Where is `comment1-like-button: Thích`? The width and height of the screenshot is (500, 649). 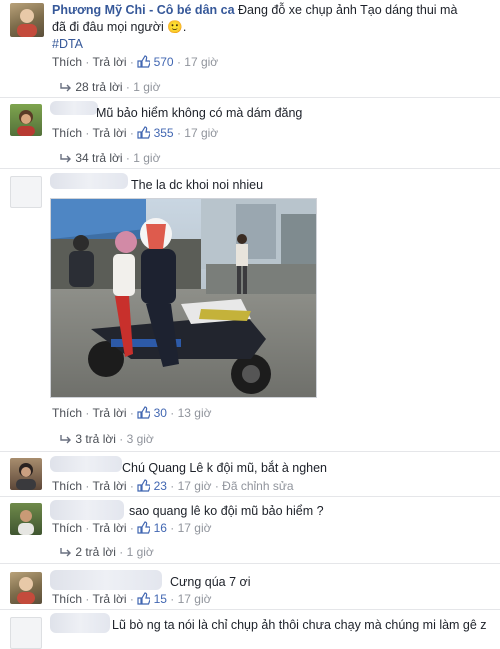 comment1-like-button: Thích is located at coordinates (67, 133).